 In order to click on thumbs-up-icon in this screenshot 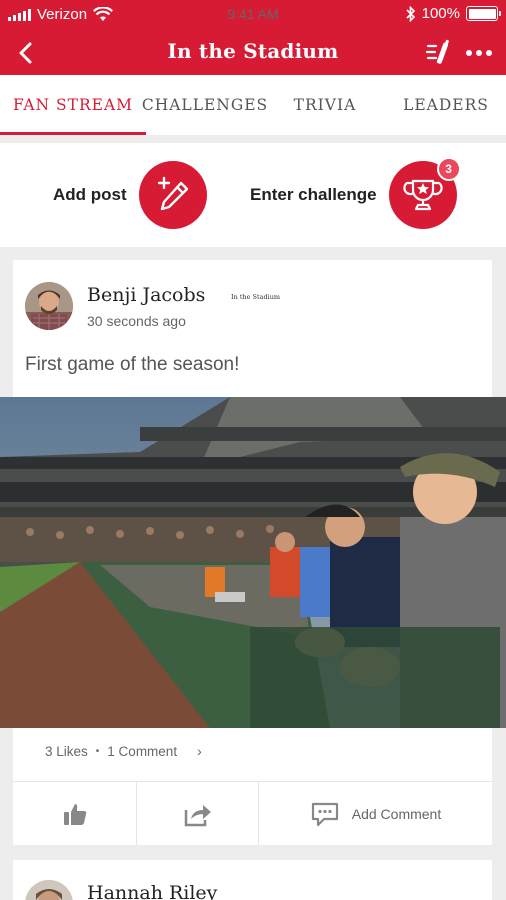, I will do `click(74, 814)`.